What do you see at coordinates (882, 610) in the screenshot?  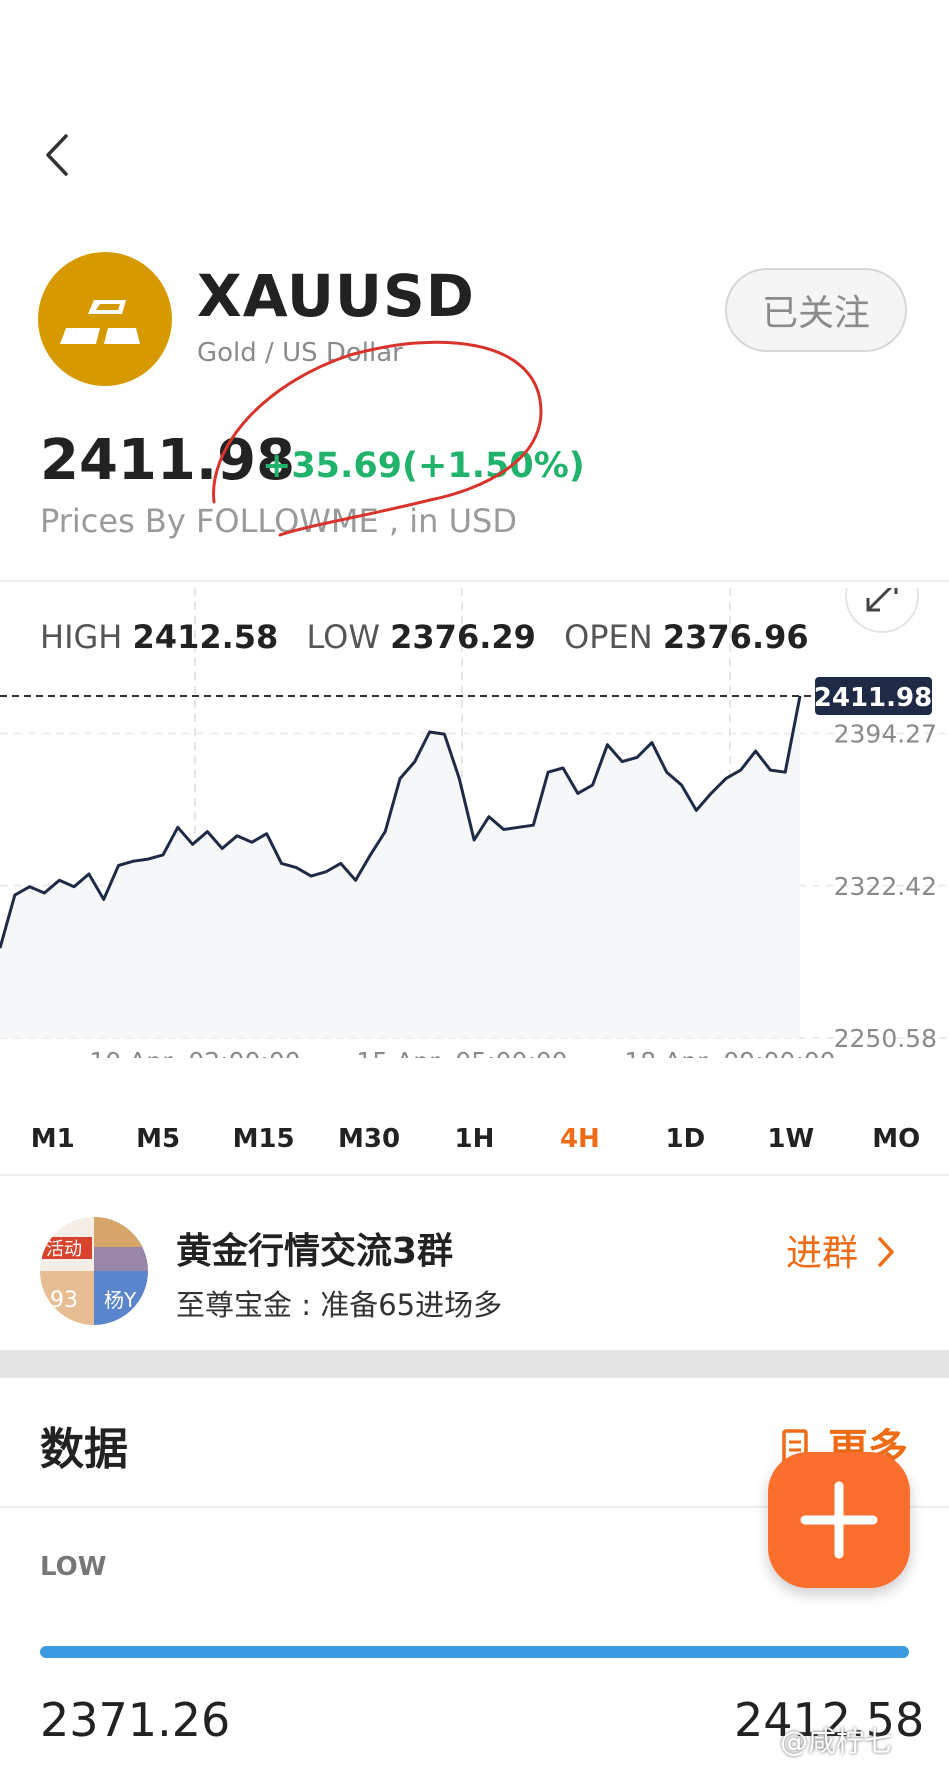 I see `expand-icon` at bounding box center [882, 610].